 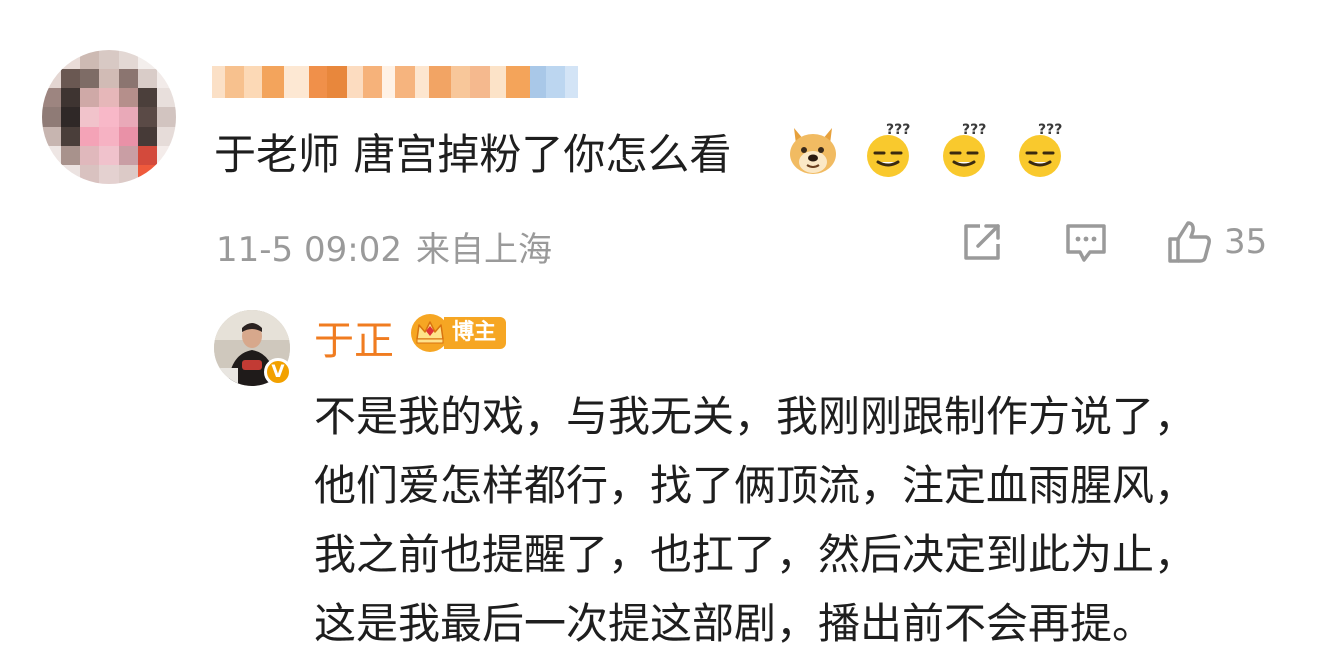 I want to click on reply-line: 他们爱怎样都行，找了俩顶流，注定血雨腥风，, so click(x=755, y=485).